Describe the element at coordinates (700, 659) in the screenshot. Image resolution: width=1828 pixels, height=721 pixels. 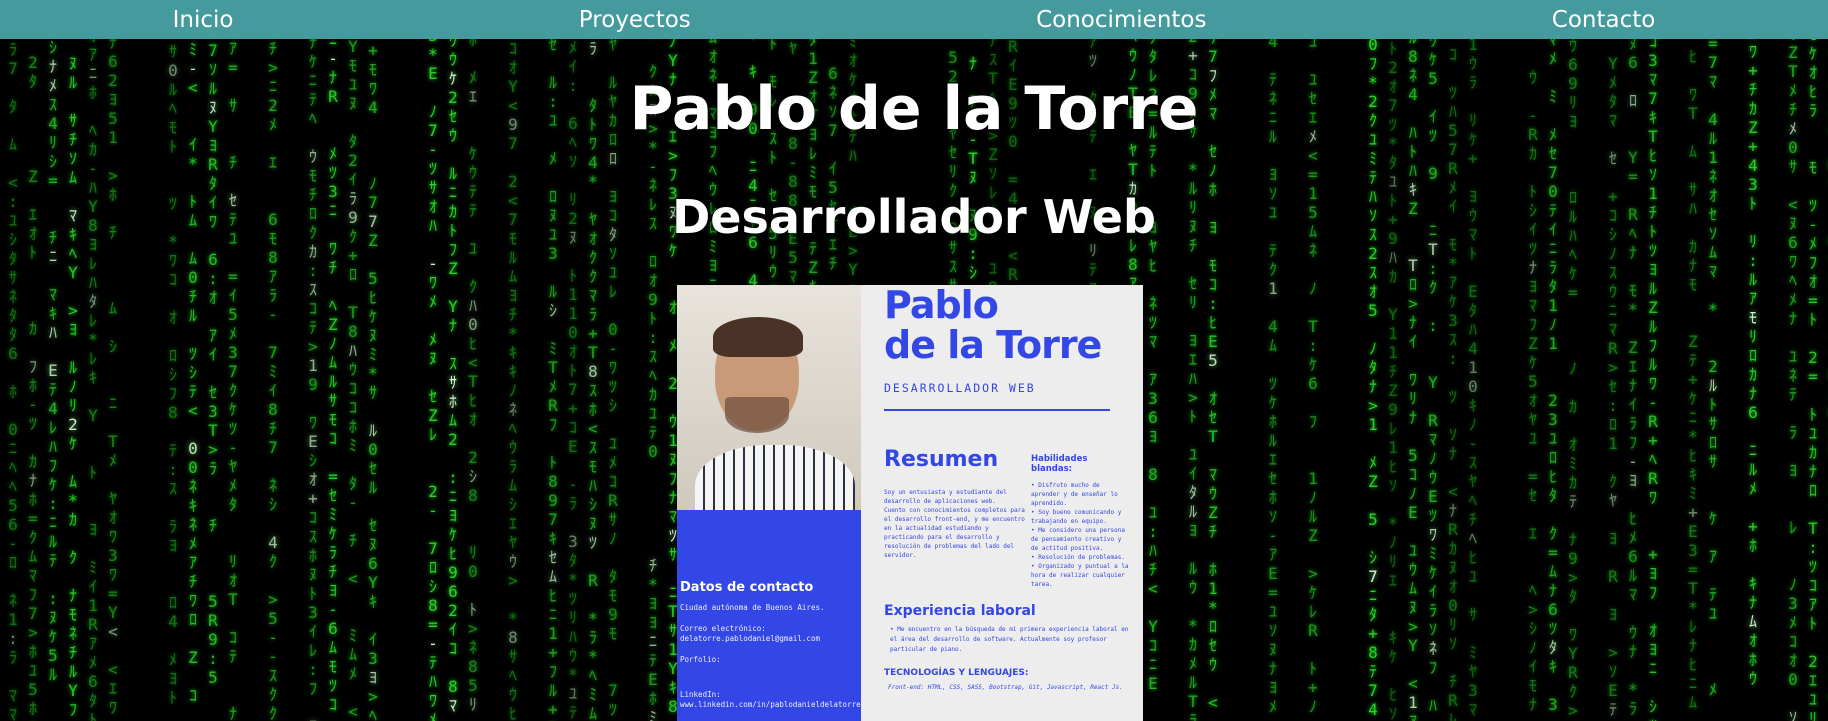
I see `cv-contact-portfolio: Porfolio:` at that location.